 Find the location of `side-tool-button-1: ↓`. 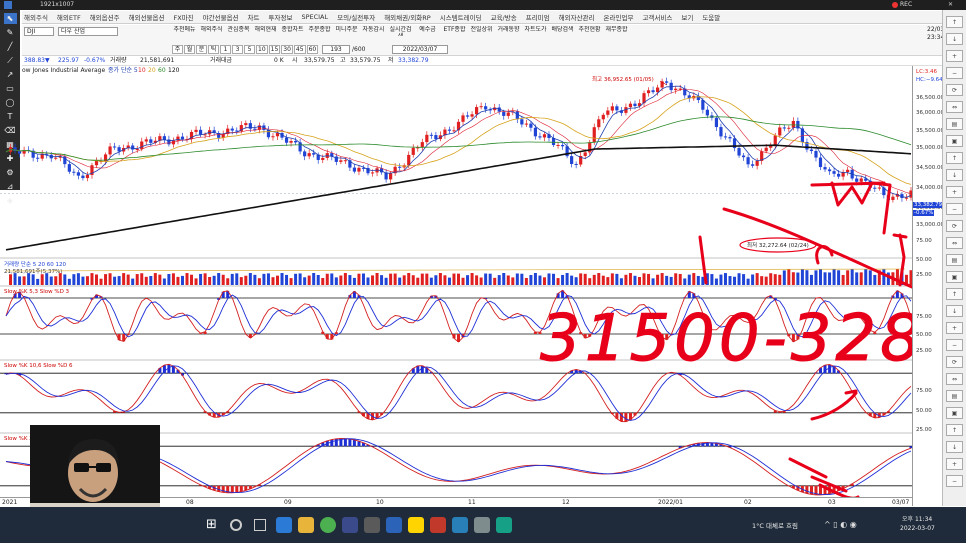

side-tool-button-1: ↓ is located at coordinates (954, 39).